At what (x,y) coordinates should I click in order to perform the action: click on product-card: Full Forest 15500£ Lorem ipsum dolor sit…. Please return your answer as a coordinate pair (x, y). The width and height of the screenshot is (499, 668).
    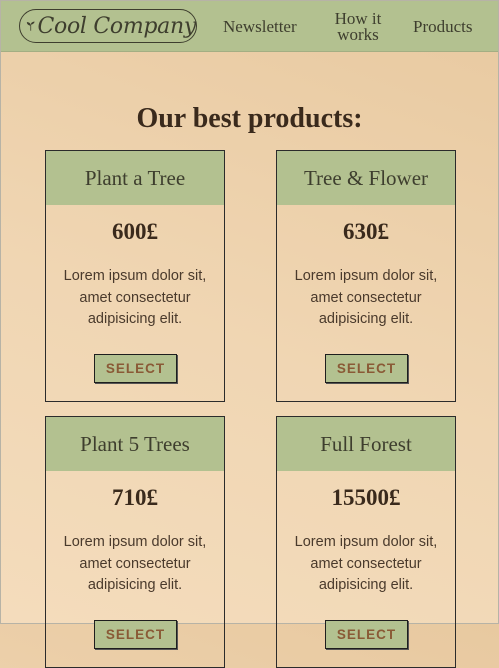
    Looking at the image, I should click on (366, 542).